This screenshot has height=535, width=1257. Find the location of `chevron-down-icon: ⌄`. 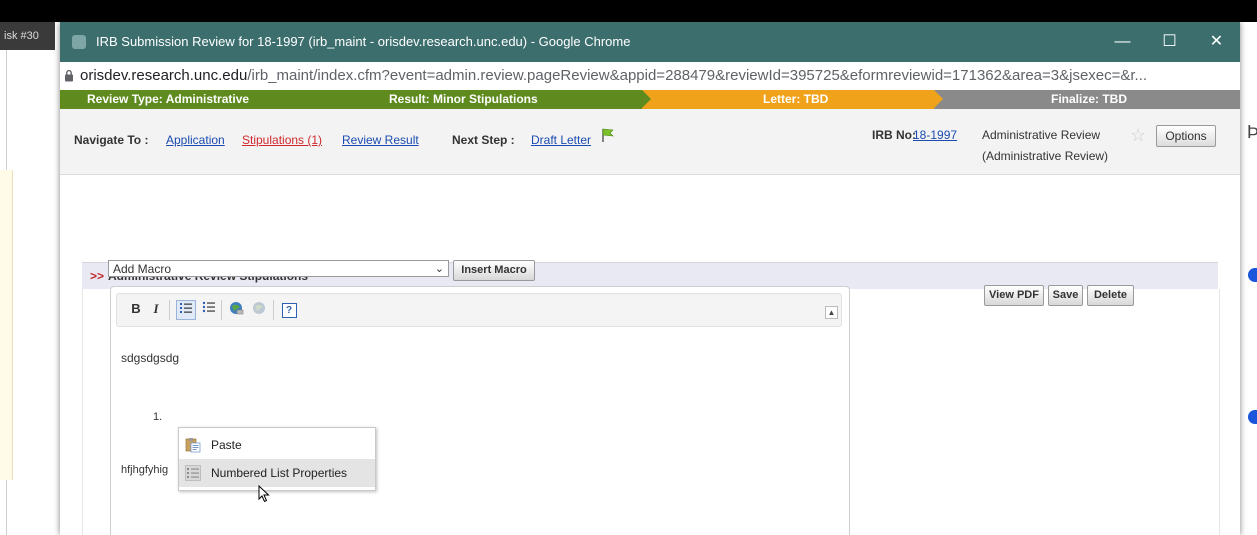

chevron-down-icon: ⌄ is located at coordinates (439, 269).